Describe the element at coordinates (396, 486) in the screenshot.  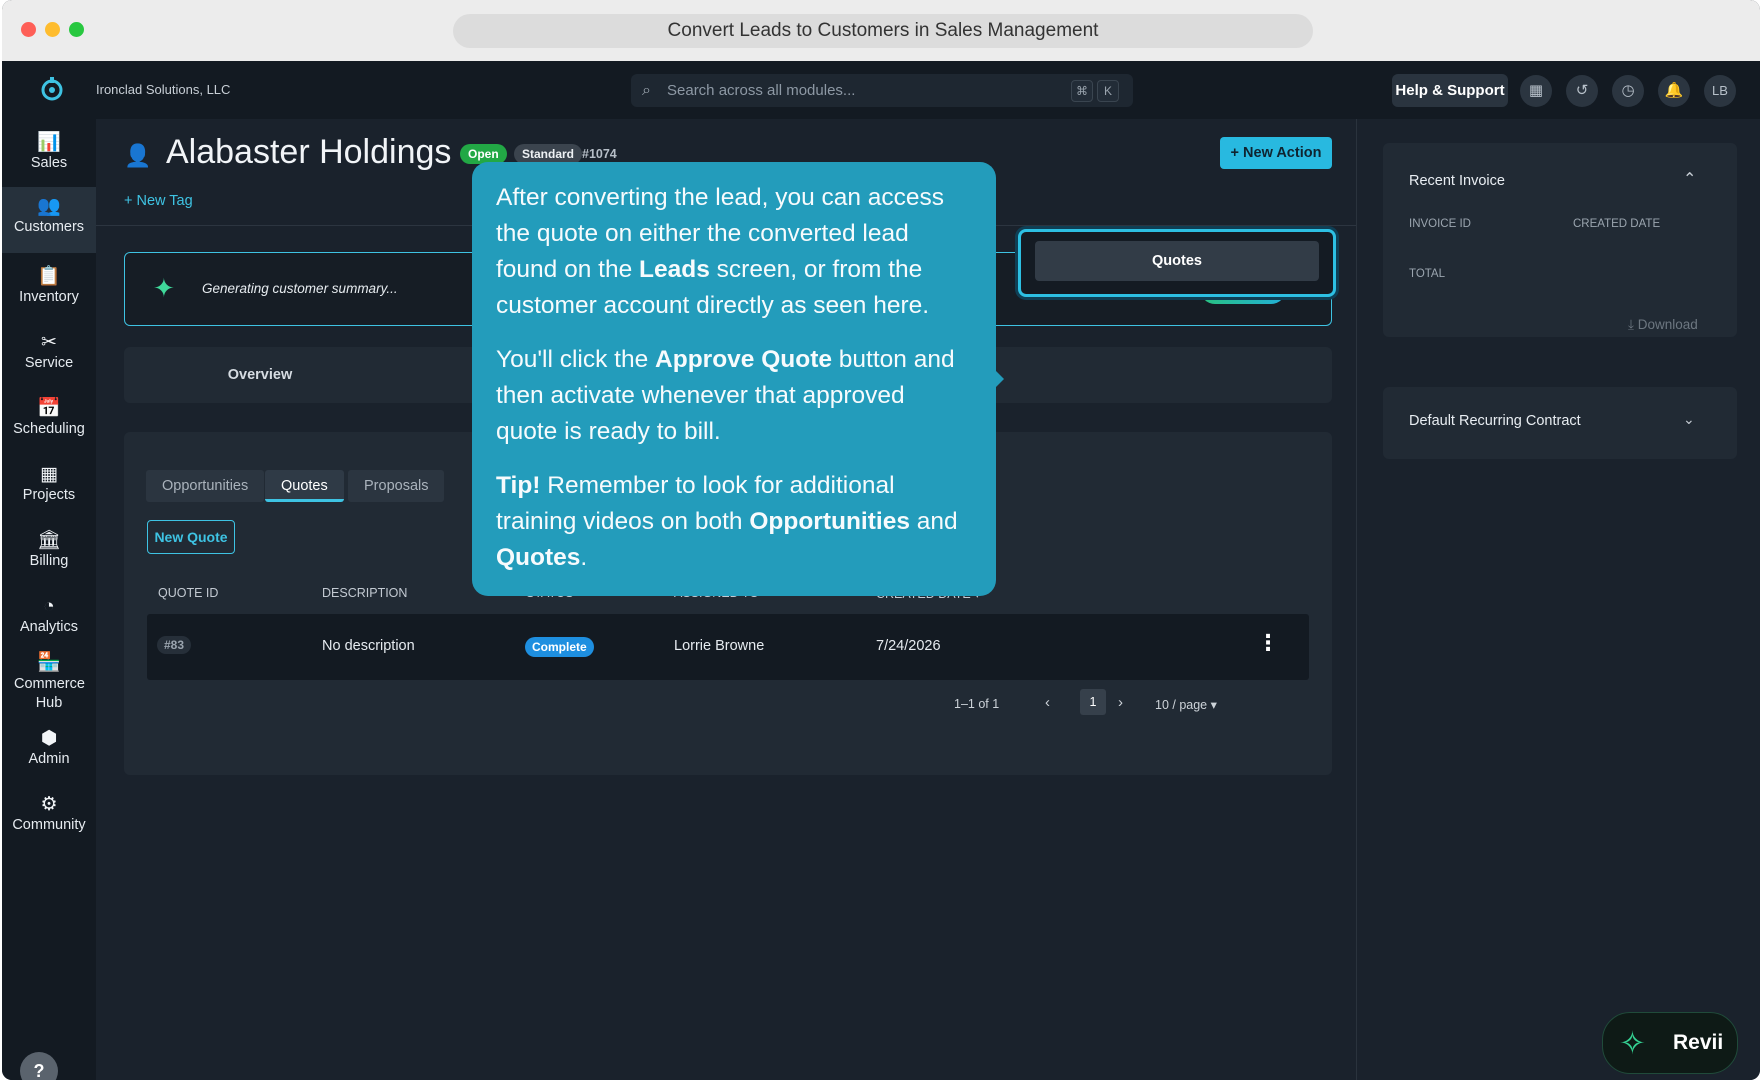
I see `subtab-proposals: Proposals` at that location.